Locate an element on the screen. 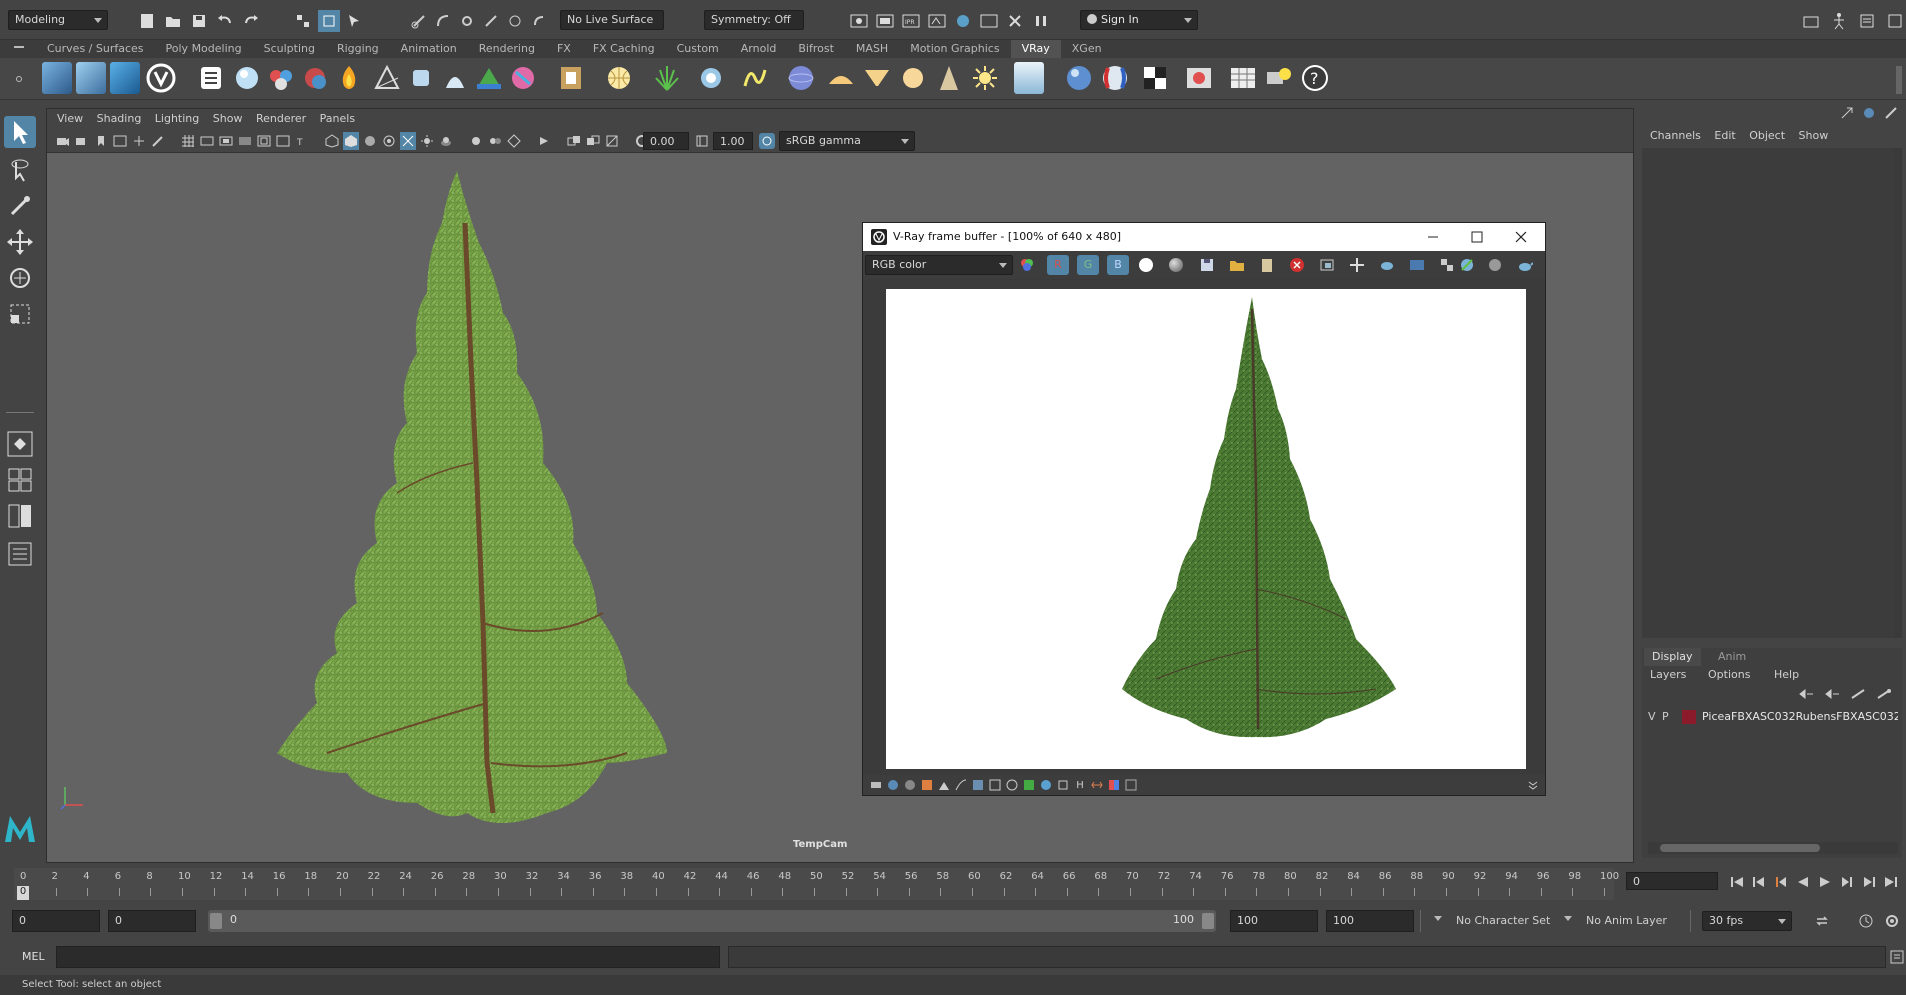  vfb-load-icon is located at coordinates (1237, 266).